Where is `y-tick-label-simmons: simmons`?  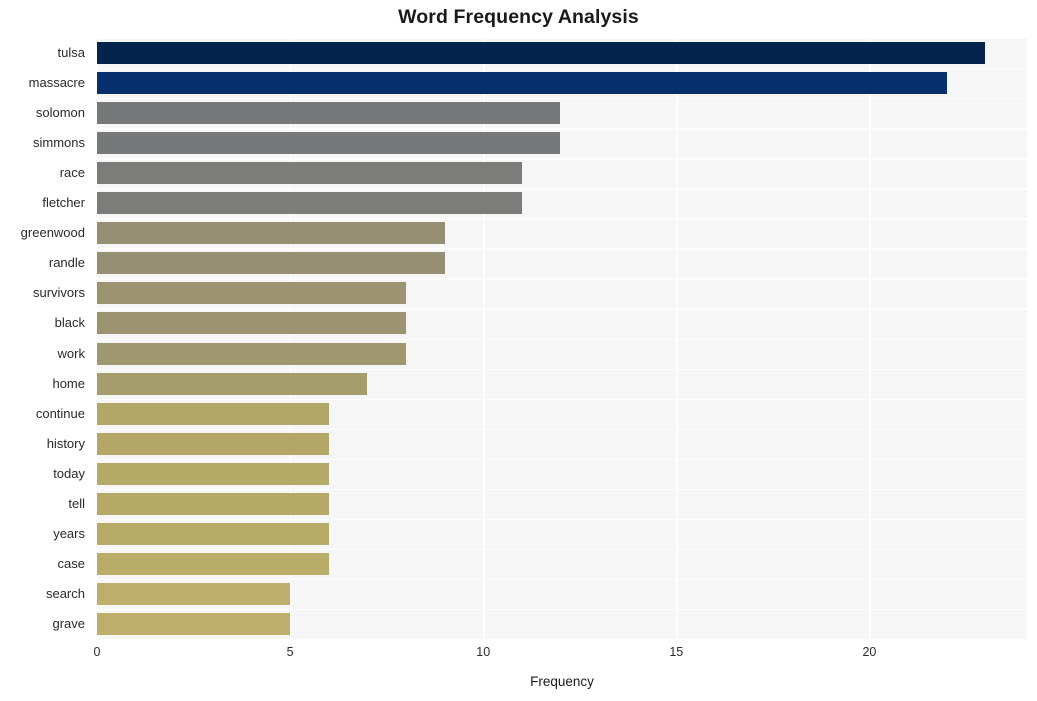
y-tick-label-simmons: simmons is located at coordinates (58, 143).